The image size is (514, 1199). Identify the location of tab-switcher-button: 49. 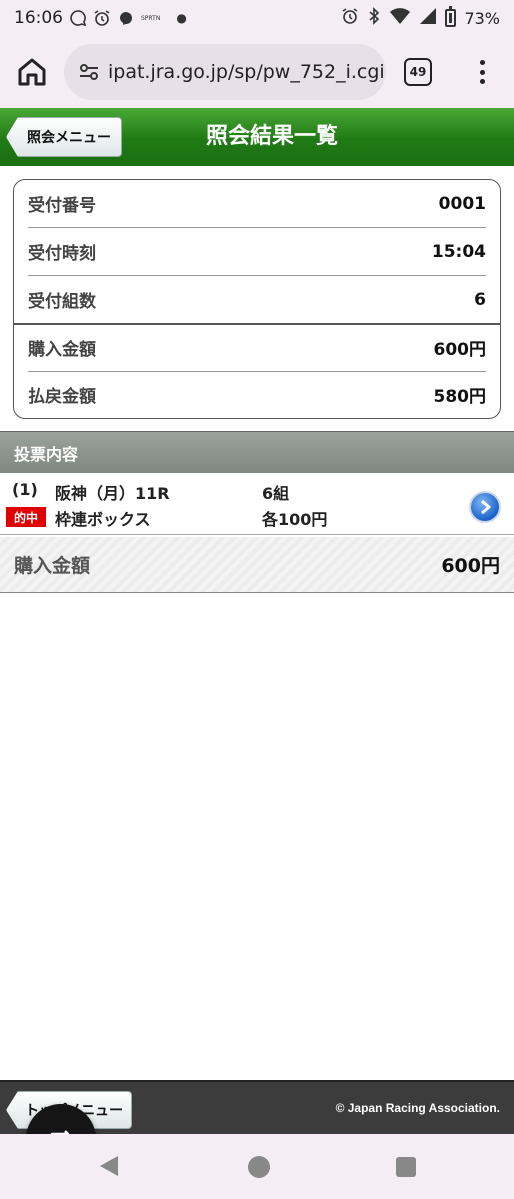
(418, 72).